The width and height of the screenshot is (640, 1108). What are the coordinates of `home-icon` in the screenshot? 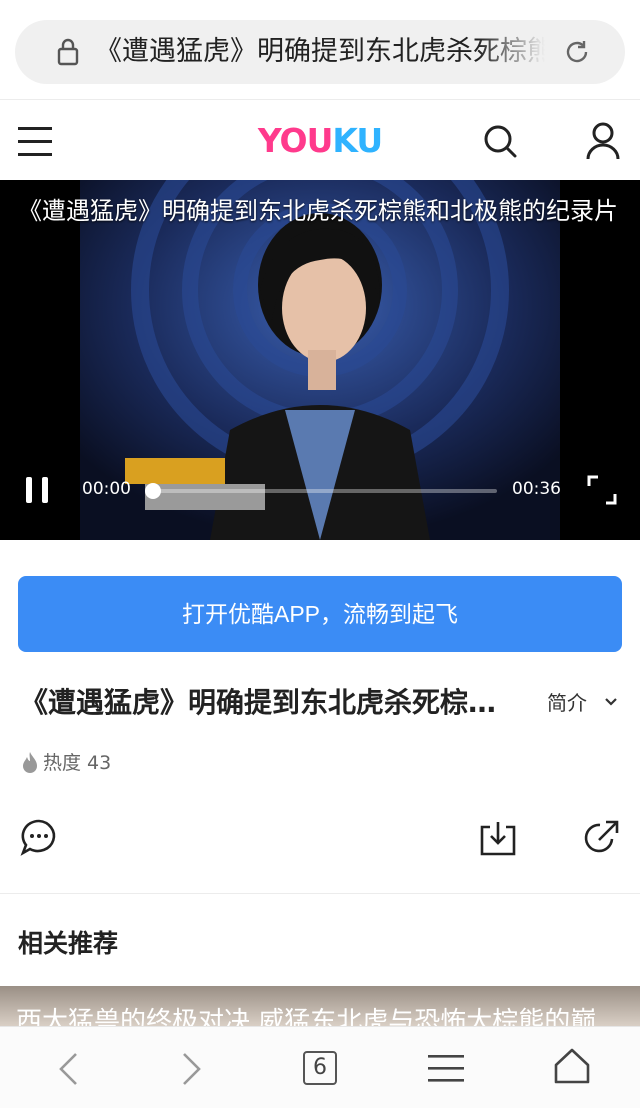 It's located at (572, 1066).